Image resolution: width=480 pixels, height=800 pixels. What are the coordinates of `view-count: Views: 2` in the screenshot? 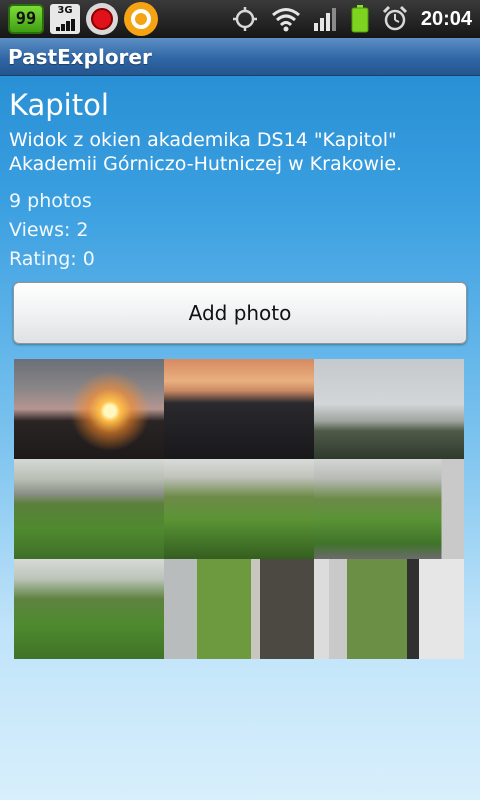 It's located at (49, 230).